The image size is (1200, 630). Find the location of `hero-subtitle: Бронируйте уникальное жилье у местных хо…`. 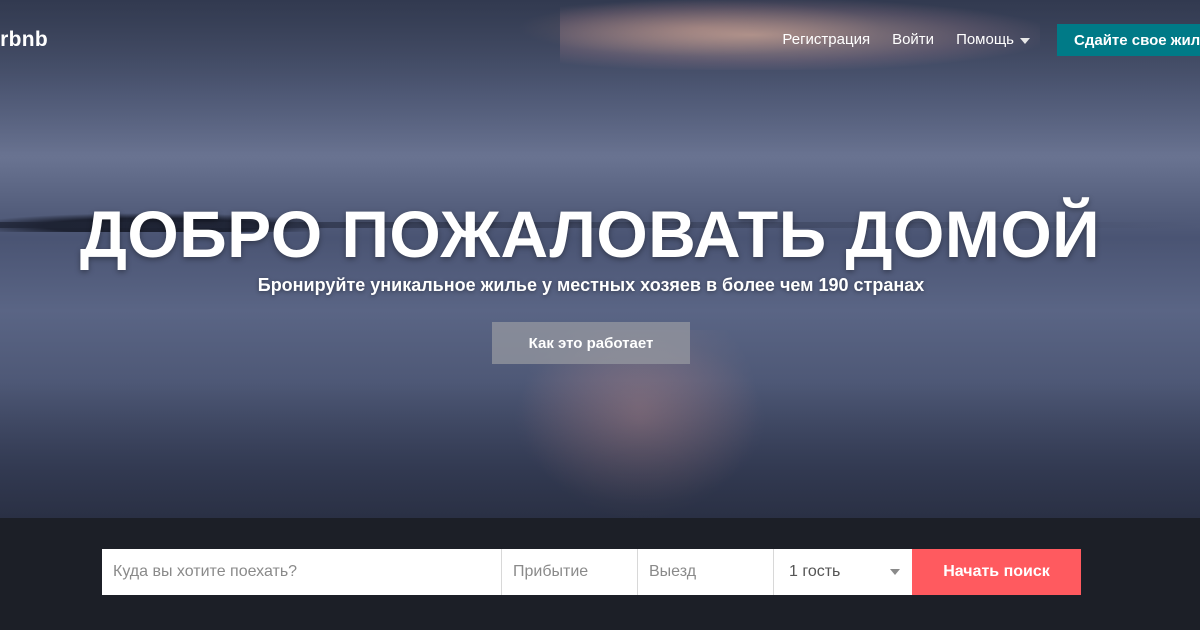

hero-subtitle: Бронируйте уникальное жилье у местных хо… is located at coordinates (591, 285).